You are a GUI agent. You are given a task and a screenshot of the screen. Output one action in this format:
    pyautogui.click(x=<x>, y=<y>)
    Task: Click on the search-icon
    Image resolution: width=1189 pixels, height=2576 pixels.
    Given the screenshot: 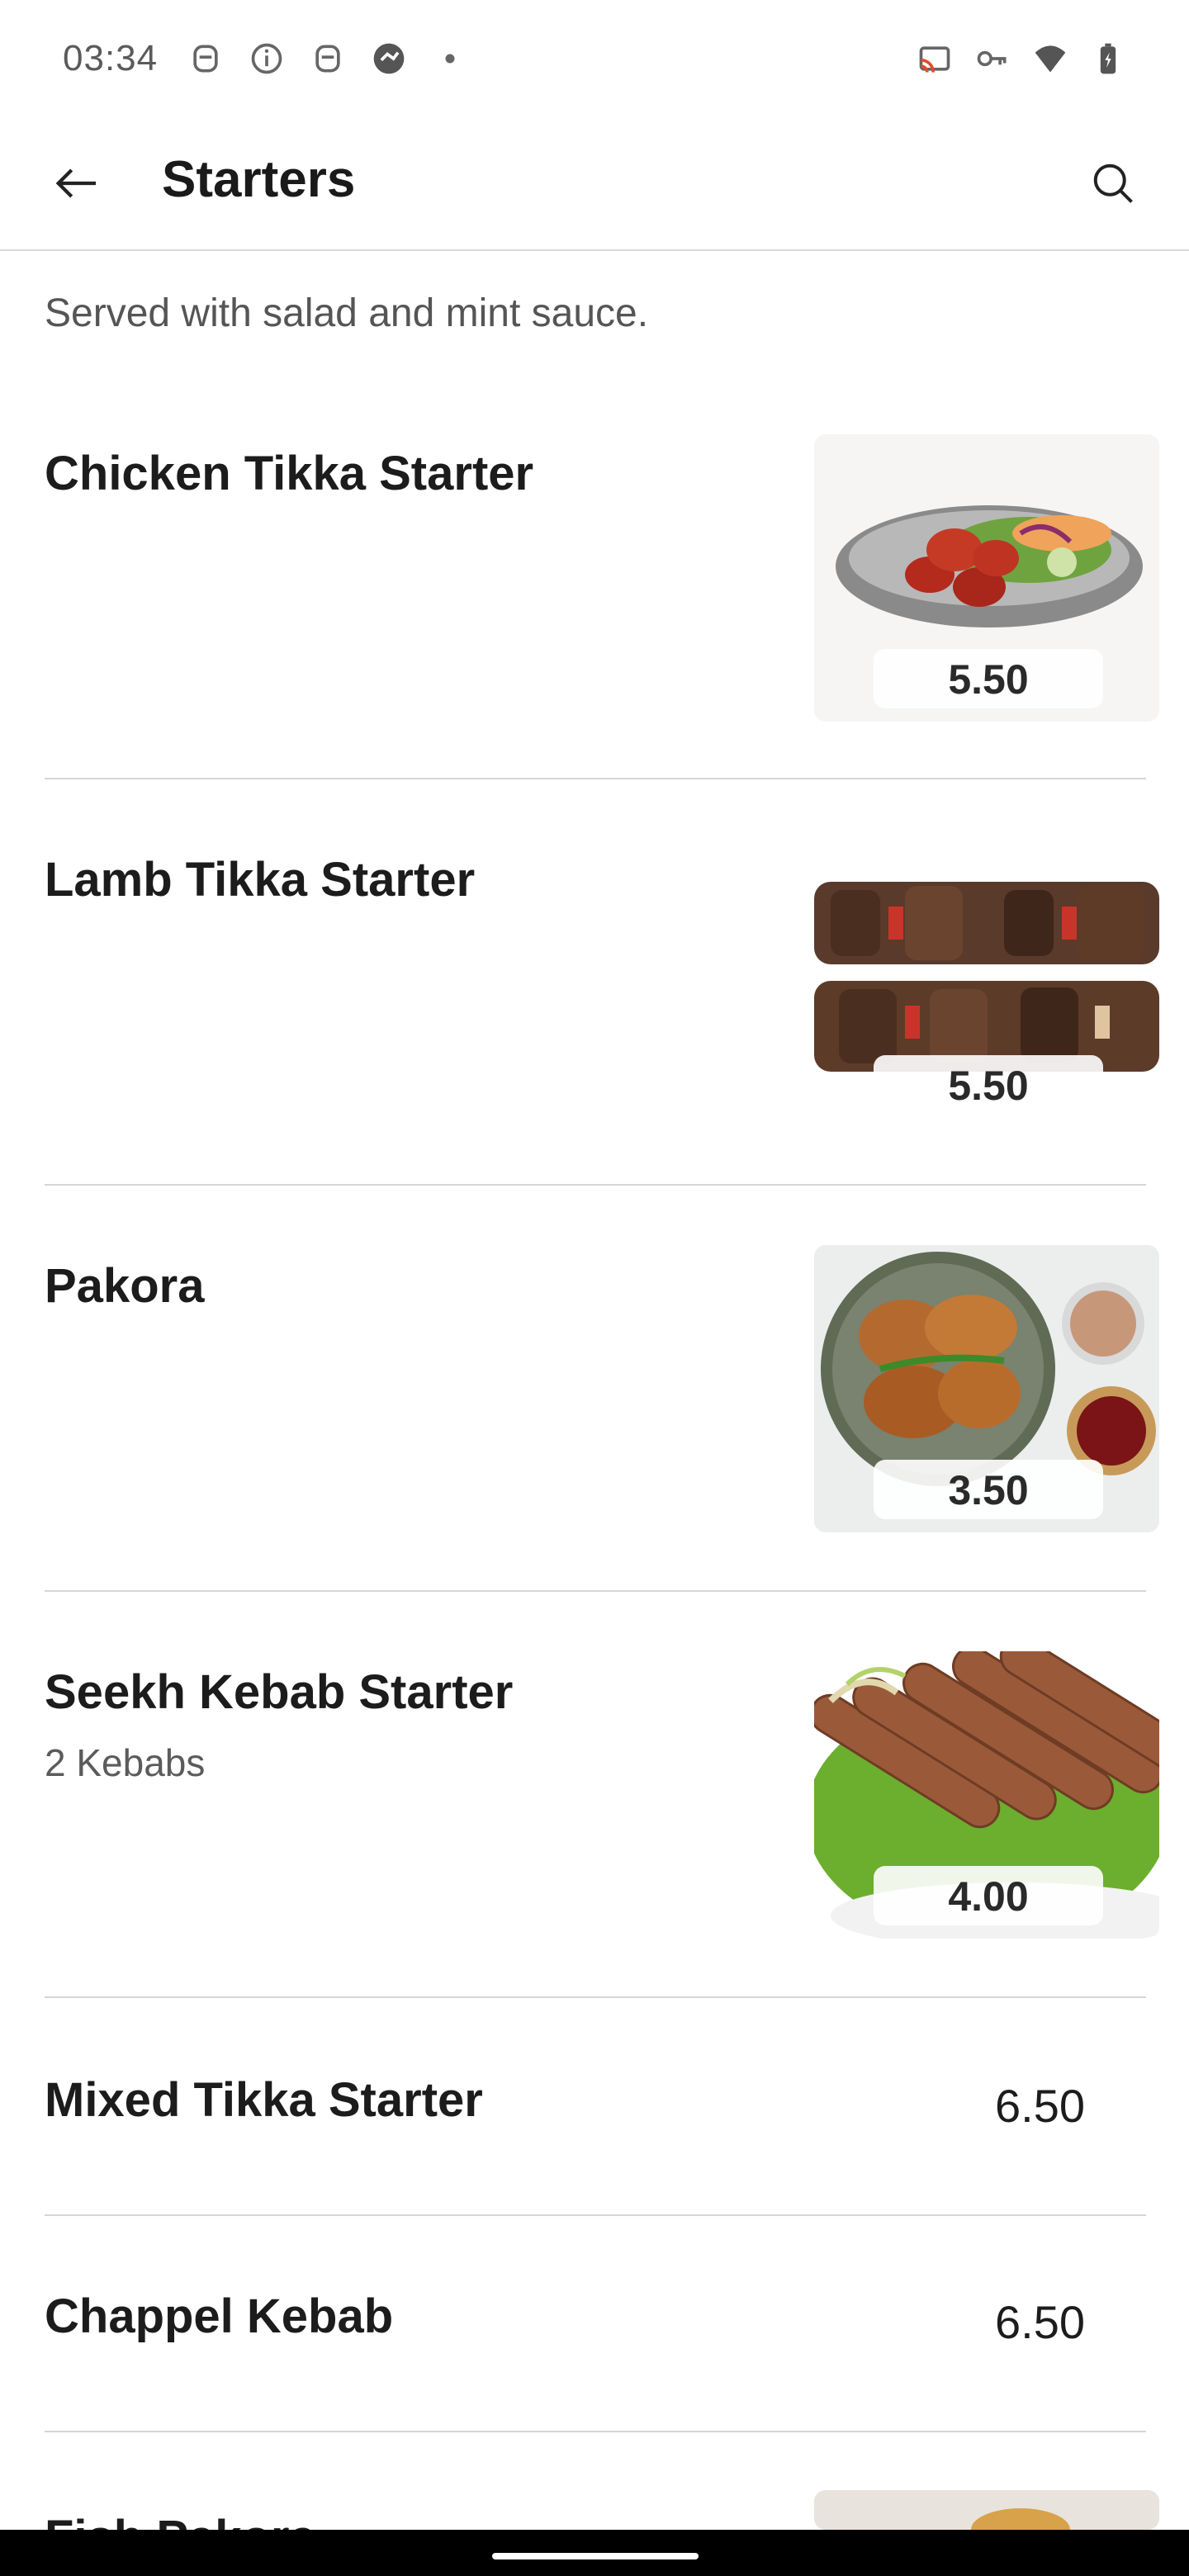 What is the action you would take?
    pyautogui.click(x=1113, y=183)
    